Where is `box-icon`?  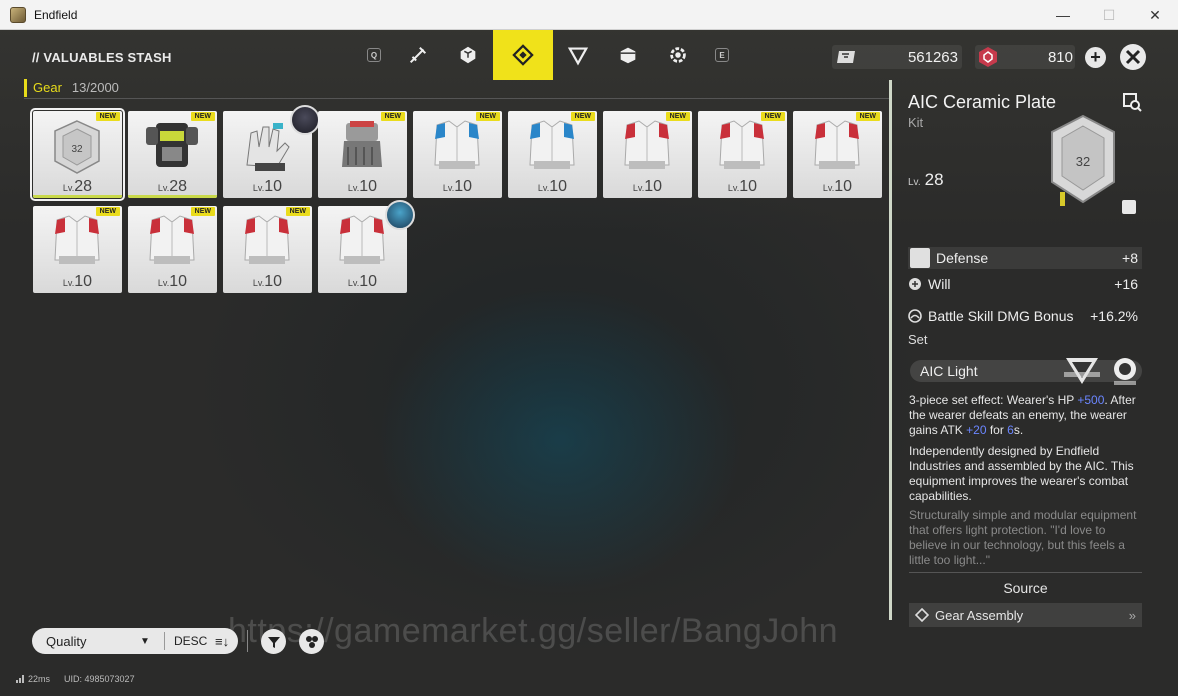
box-icon is located at coordinates (628, 55).